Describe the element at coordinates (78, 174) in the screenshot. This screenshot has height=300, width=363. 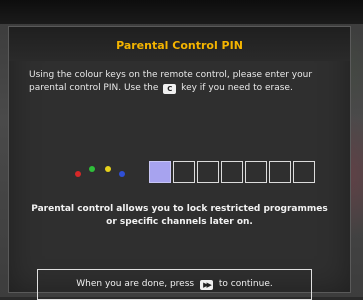
I see `red-key-icon` at that location.